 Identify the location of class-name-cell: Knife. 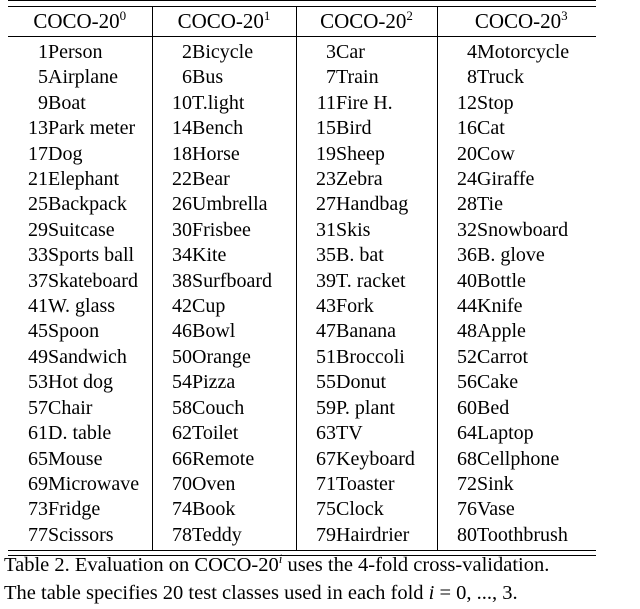
(500, 306).